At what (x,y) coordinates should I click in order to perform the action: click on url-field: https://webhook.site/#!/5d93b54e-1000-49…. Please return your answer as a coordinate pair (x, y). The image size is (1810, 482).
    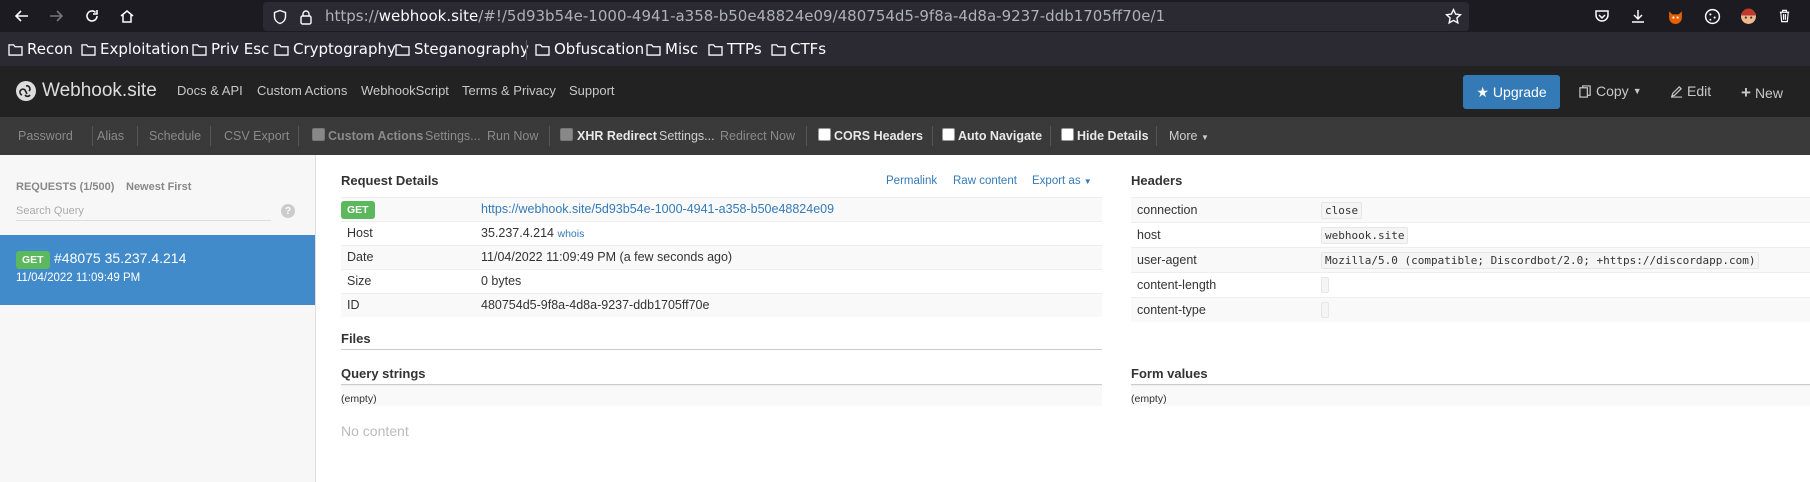
    Looking at the image, I should click on (866, 16).